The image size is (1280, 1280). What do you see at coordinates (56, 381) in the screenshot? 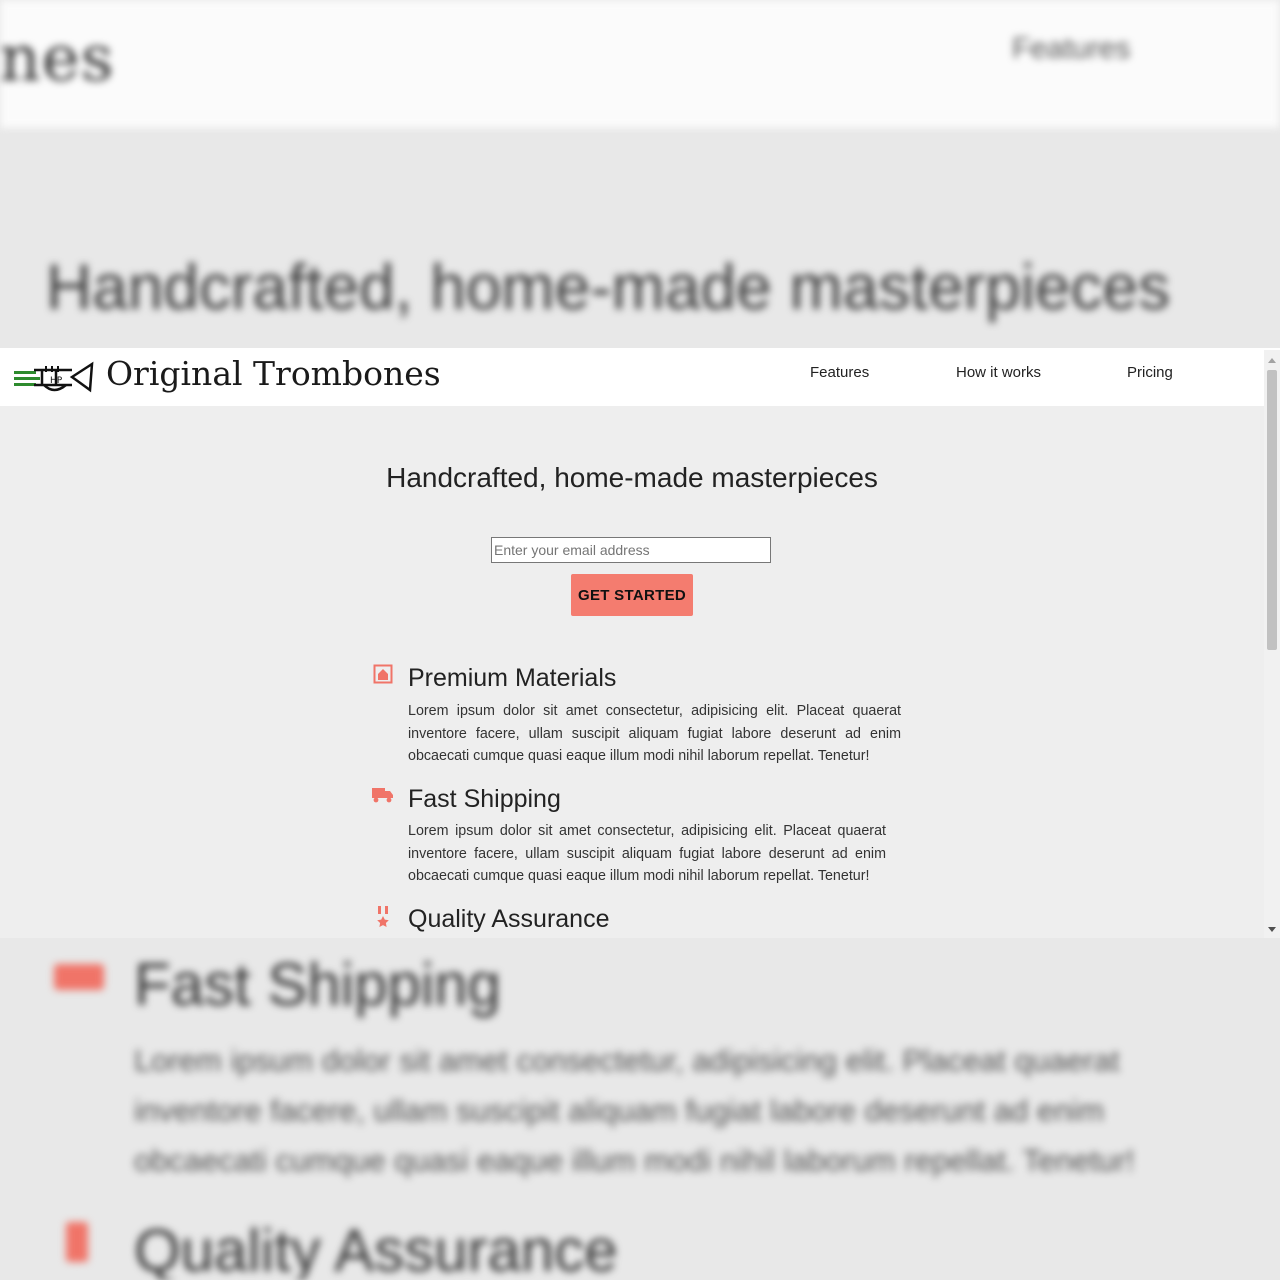
I see `svg-text: HP` at bounding box center [56, 381].